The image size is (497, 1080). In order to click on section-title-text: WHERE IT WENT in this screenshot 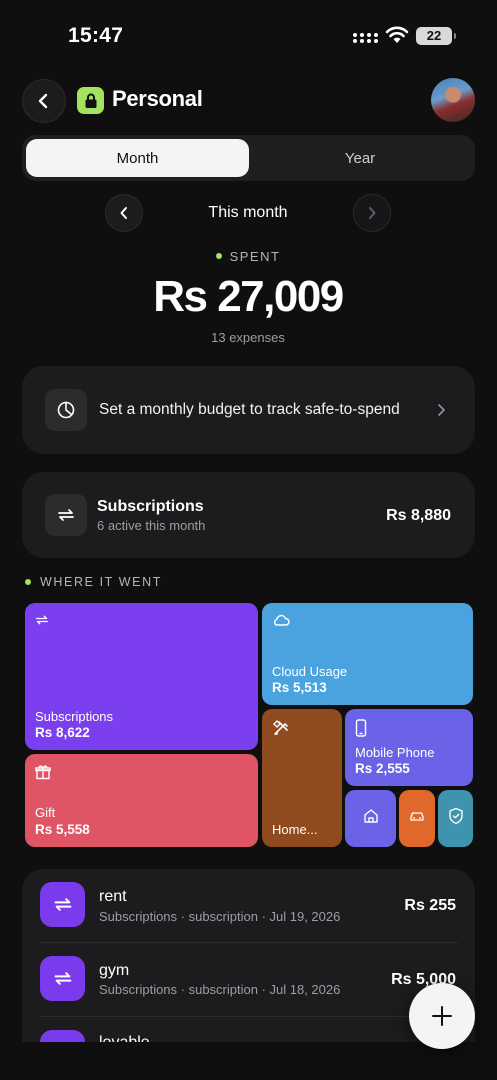, I will do `click(101, 582)`.